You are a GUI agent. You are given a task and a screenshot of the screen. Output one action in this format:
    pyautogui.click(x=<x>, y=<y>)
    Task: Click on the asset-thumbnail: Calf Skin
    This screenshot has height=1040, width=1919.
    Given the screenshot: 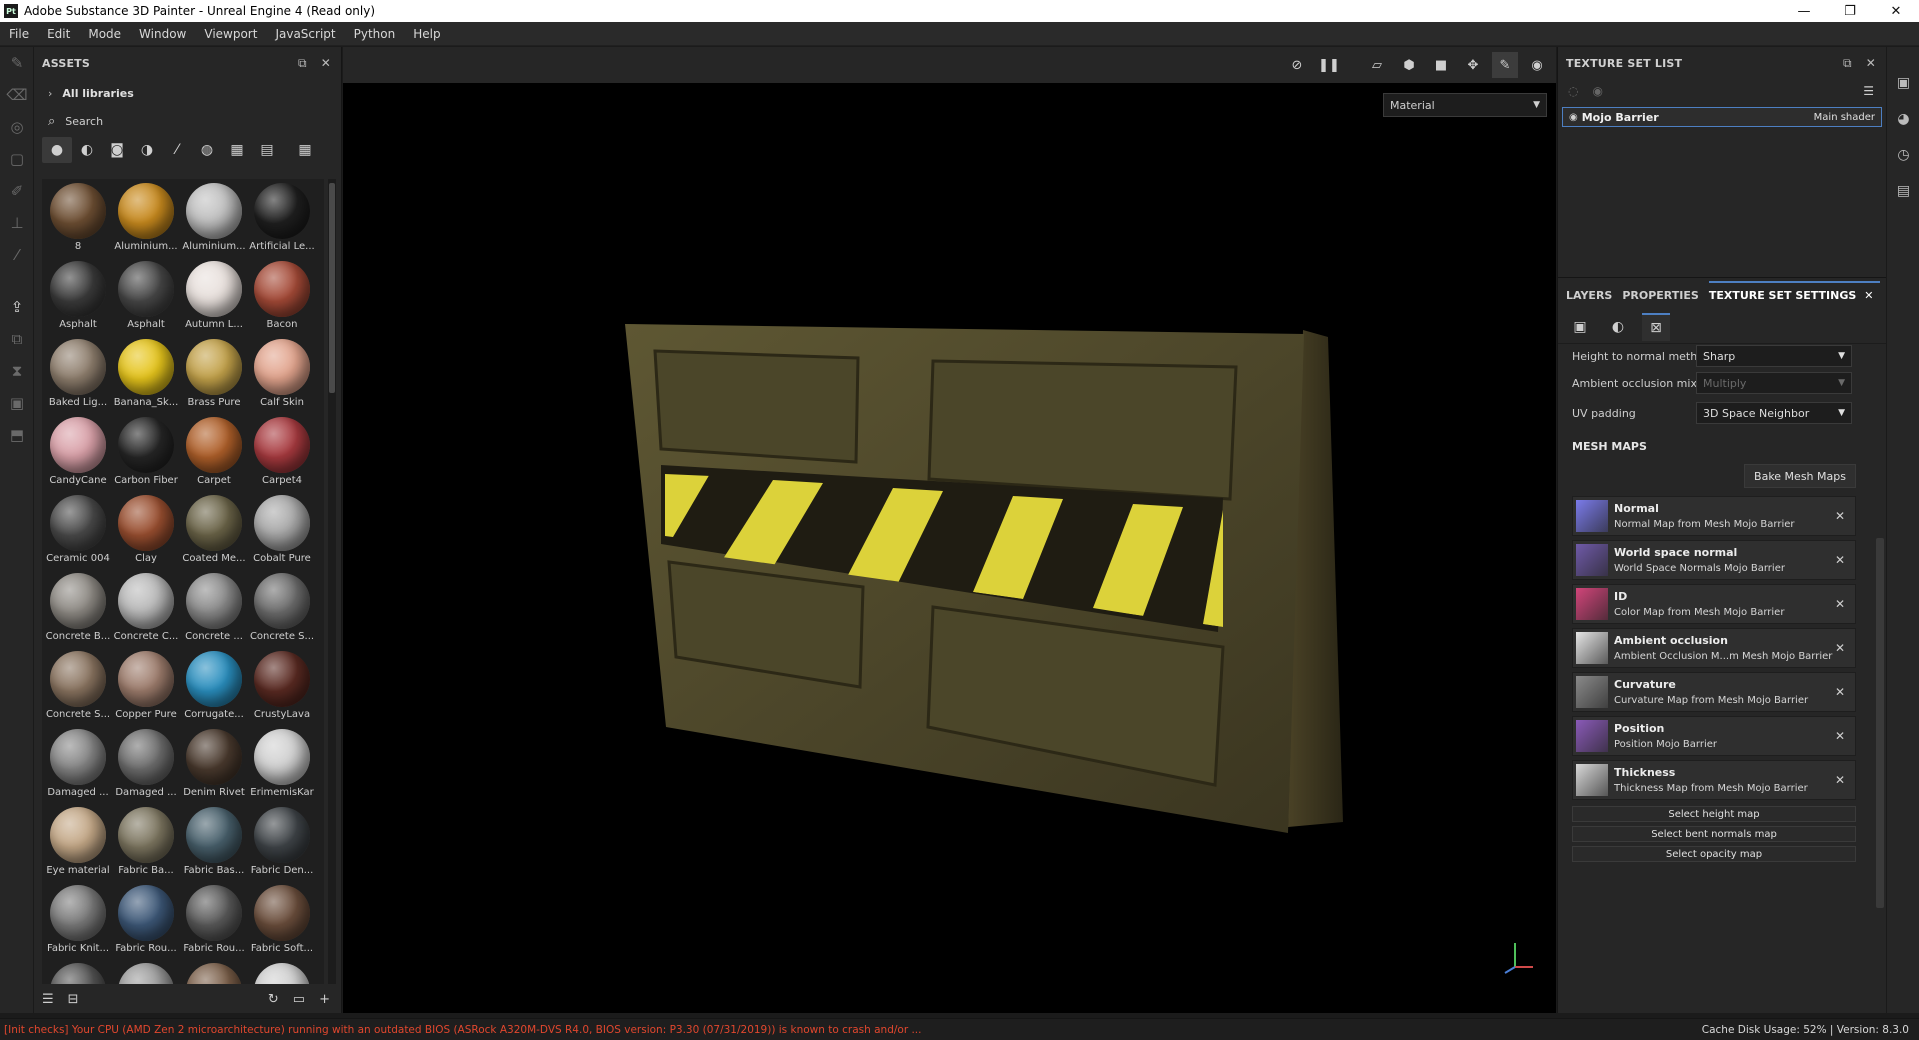 What is the action you would take?
    pyautogui.click(x=282, y=374)
    